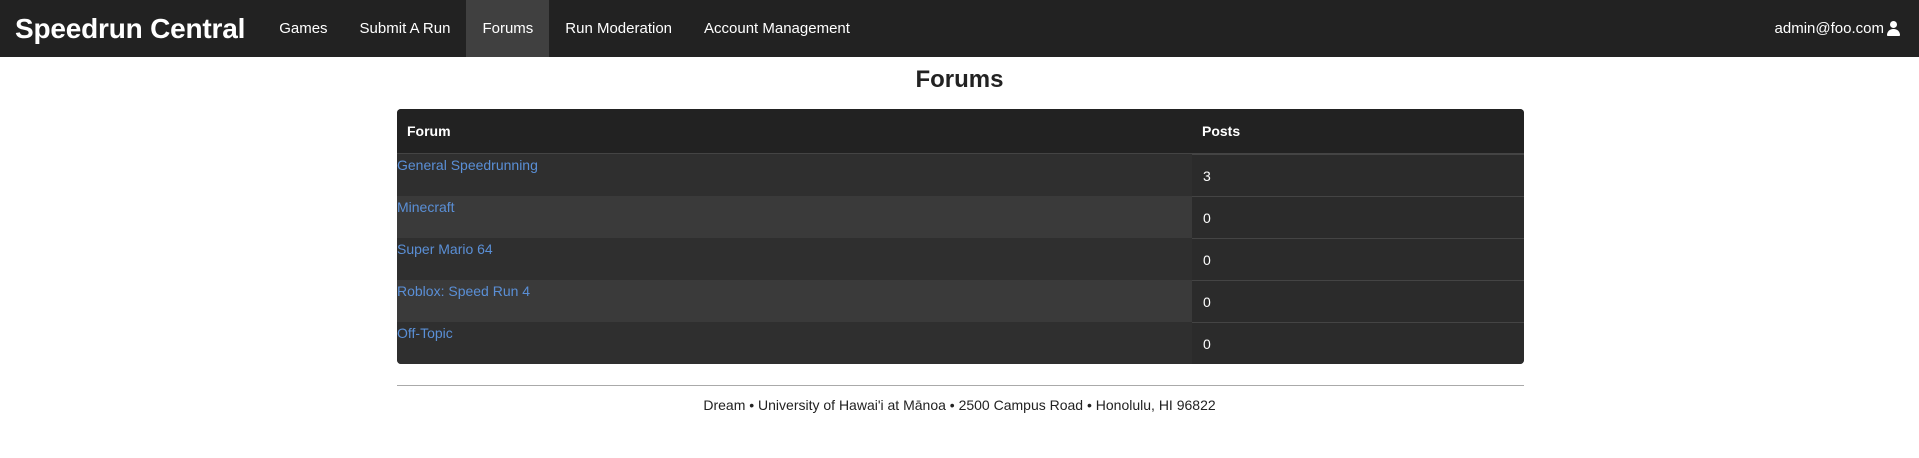  I want to click on nav-item-submit-a-run: Submit A Run, so click(405, 28).